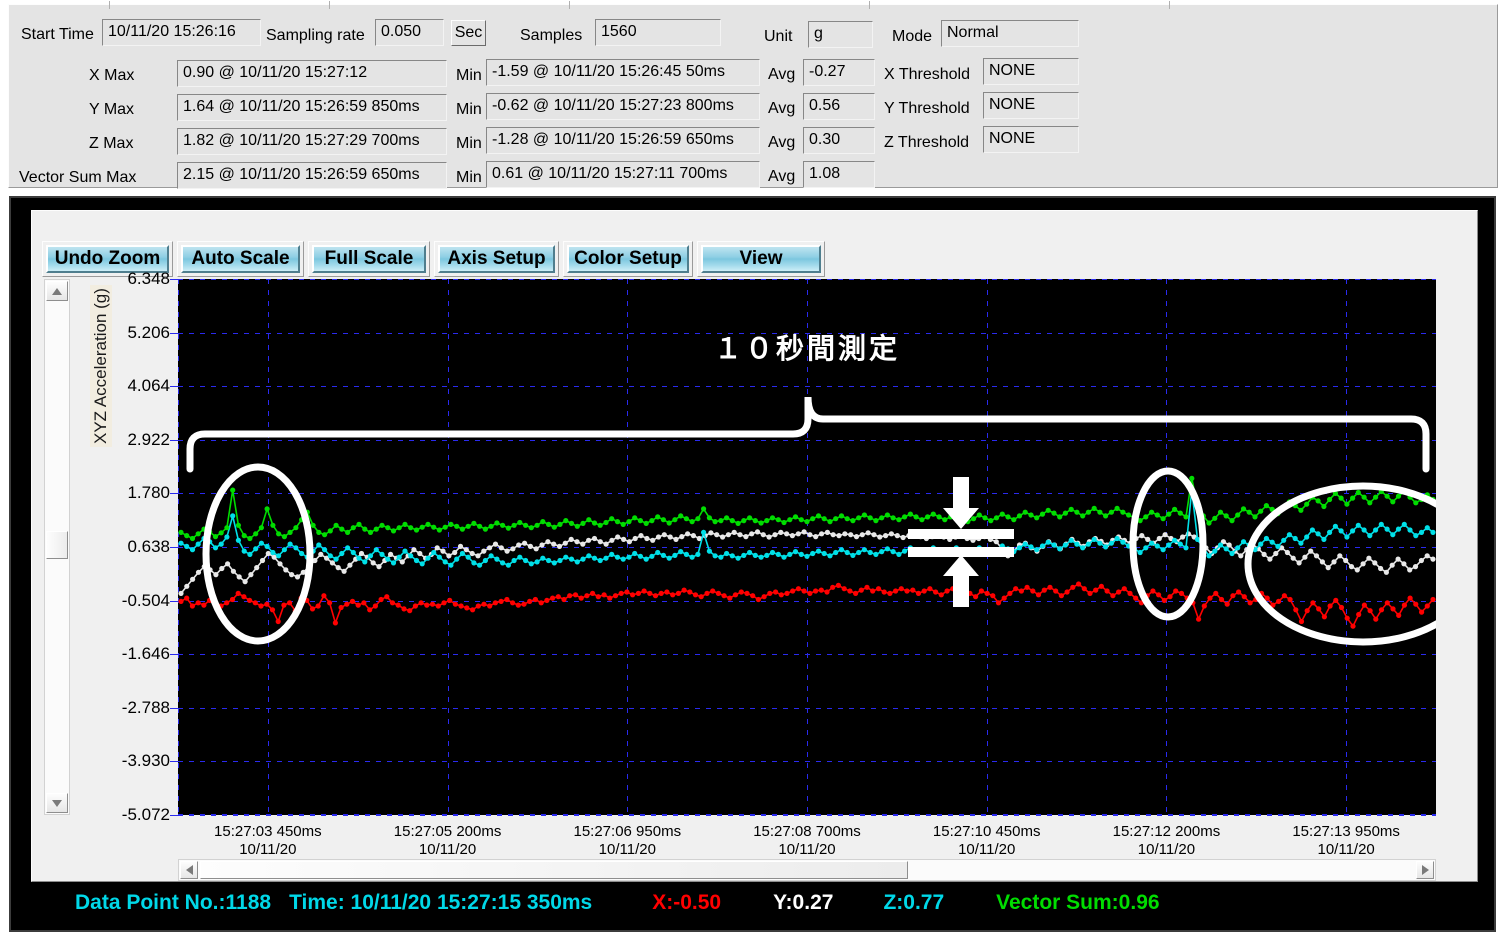 Image resolution: width=1504 pixels, height=936 pixels. What do you see at coordinates (112, 109) in the screenshot?
I see `y-max-label: Y Max` at bounding box center [112, 109].